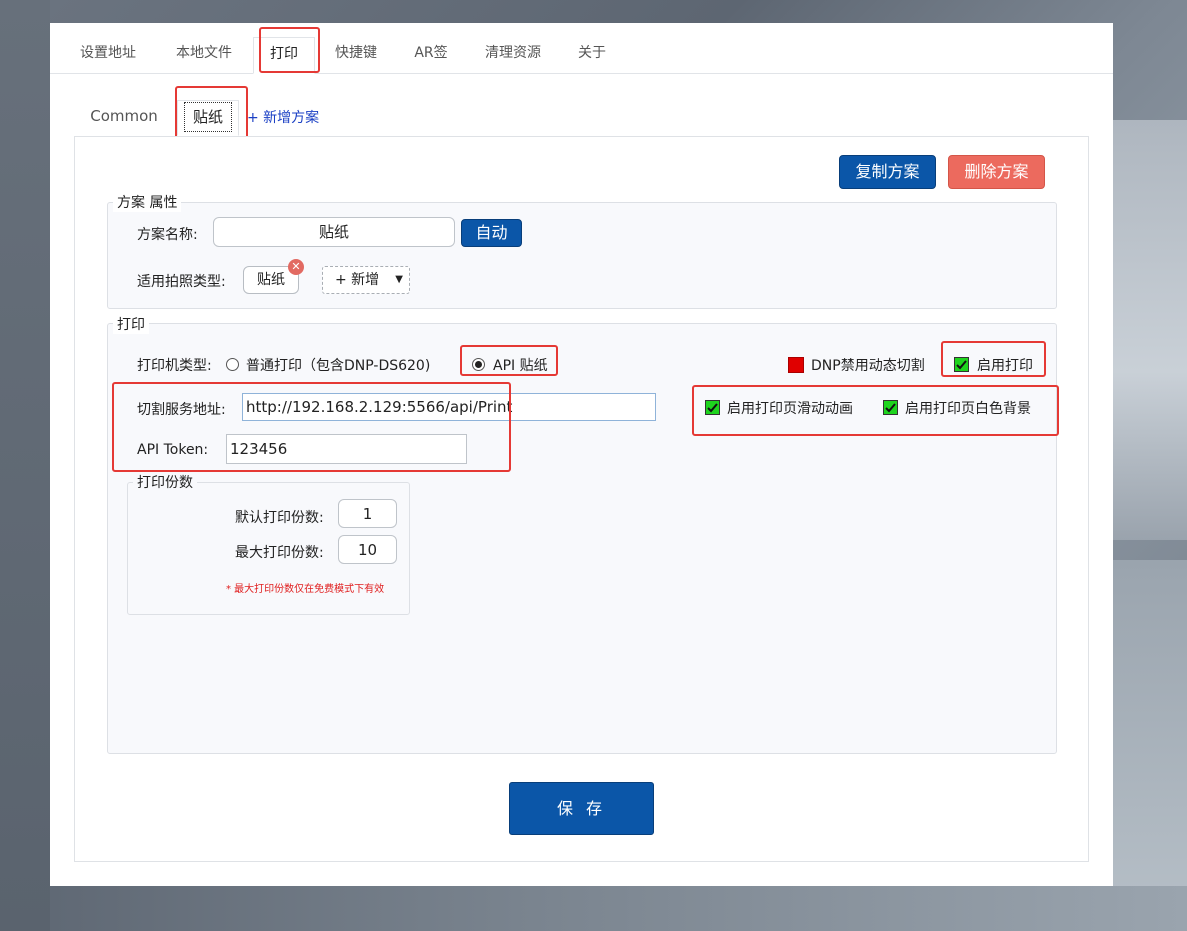  Describe the element at coordinates (996, 172) in the screenshot. I see `delete-scheme-button: 删除方案` at that location.